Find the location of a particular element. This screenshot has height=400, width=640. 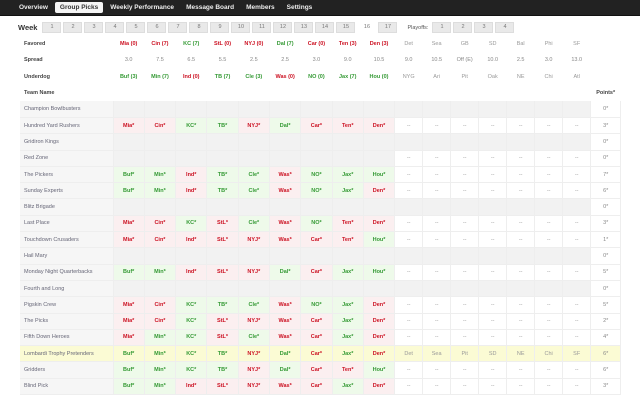

playoff-tab-3: 3 is located at coordinates (484, 27).